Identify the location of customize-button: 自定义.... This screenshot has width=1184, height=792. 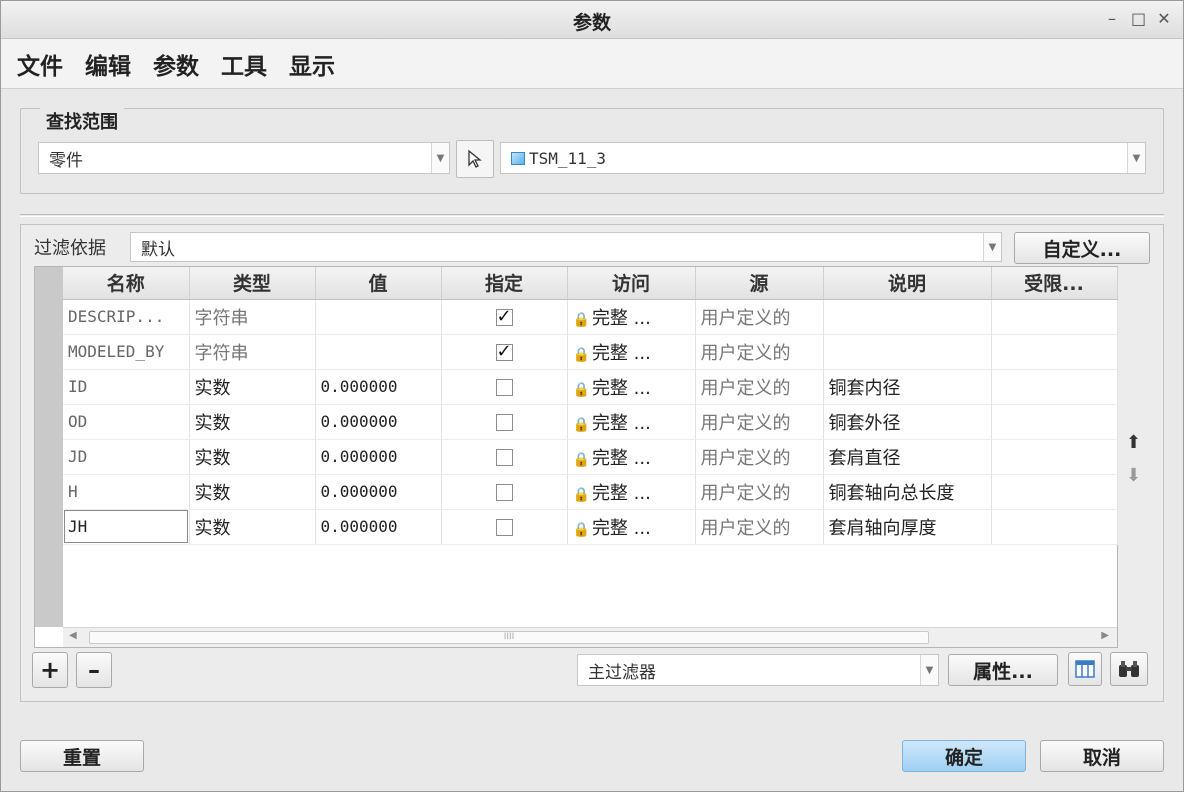
(1082, 248).